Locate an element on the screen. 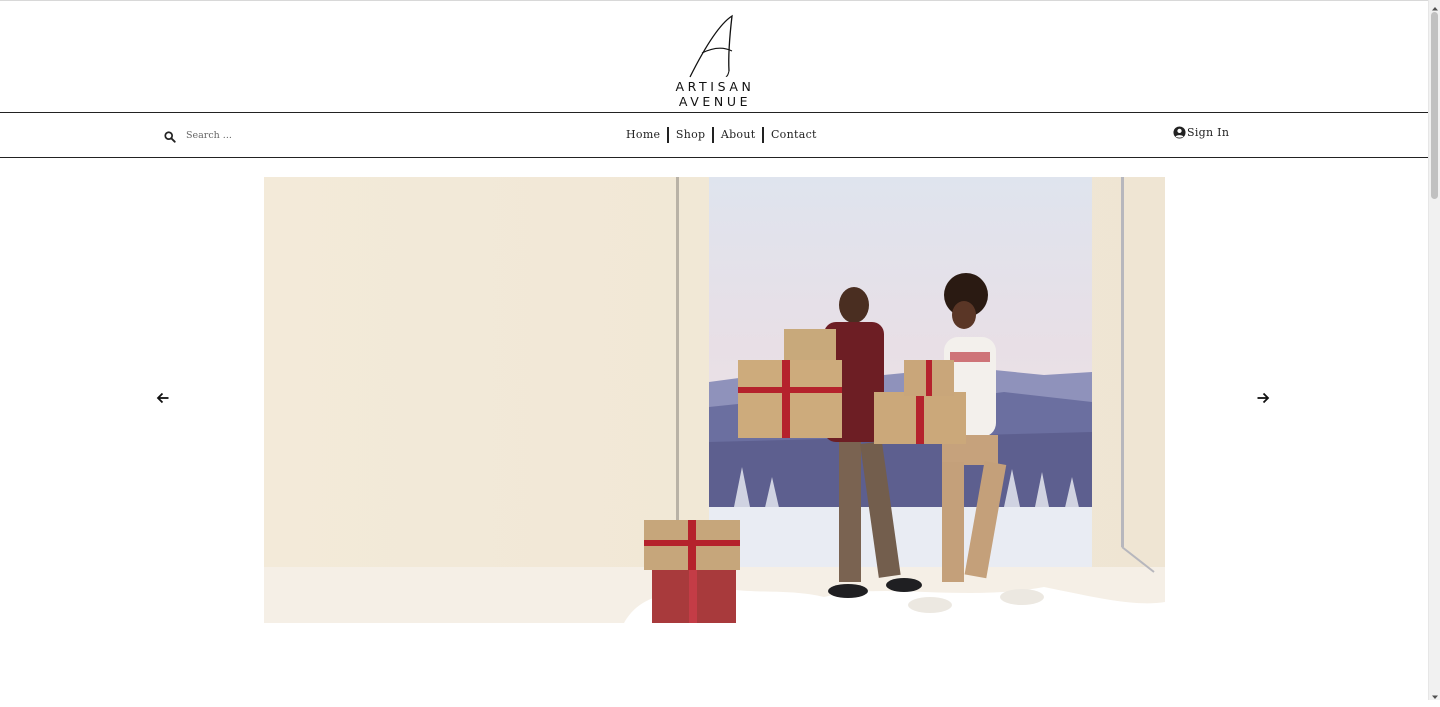 The width and height of the screenshot is (1440, 707). brand-logo: ARTISAN AVENUE is located at coordinates (715, 61).